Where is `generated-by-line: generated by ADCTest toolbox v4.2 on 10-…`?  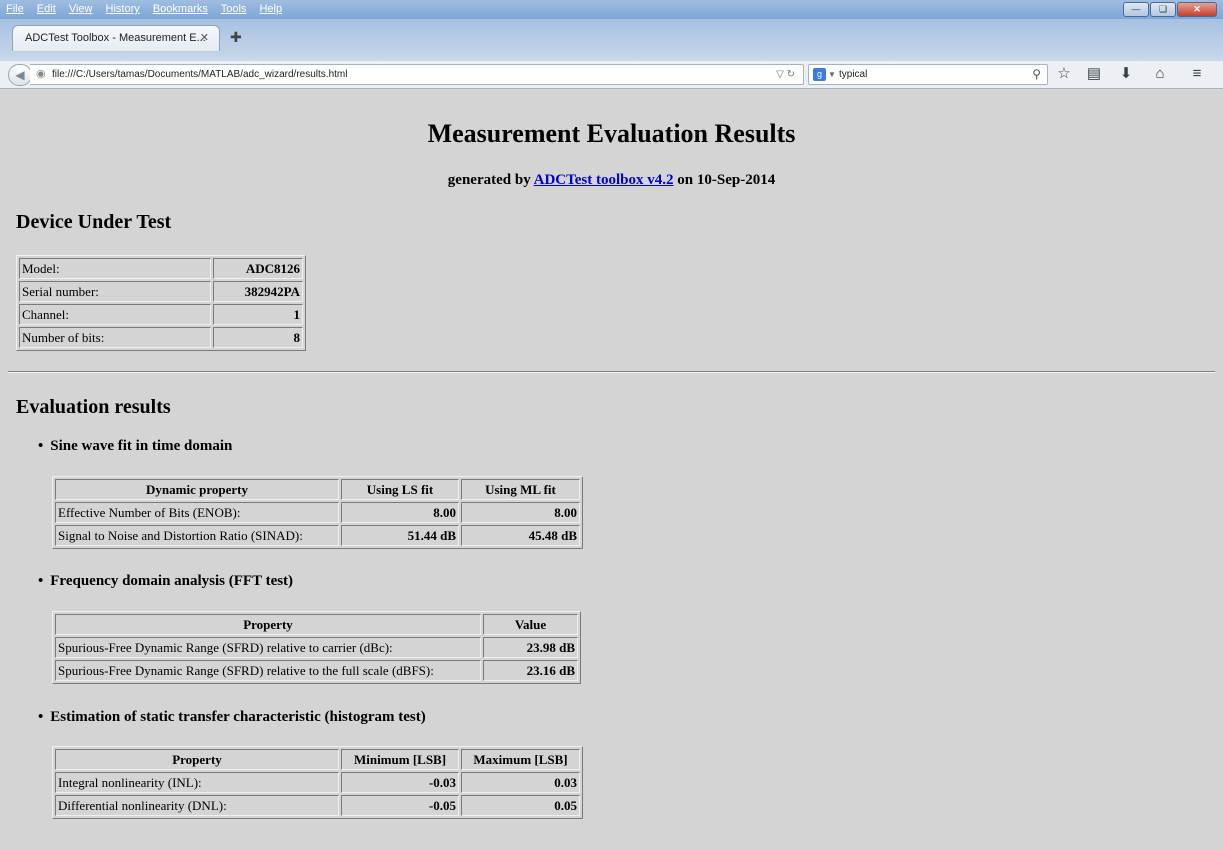 generated-by-line: generated by ADCTest toolbox v4.2 on 10-… is located at coordinates (611, 180).